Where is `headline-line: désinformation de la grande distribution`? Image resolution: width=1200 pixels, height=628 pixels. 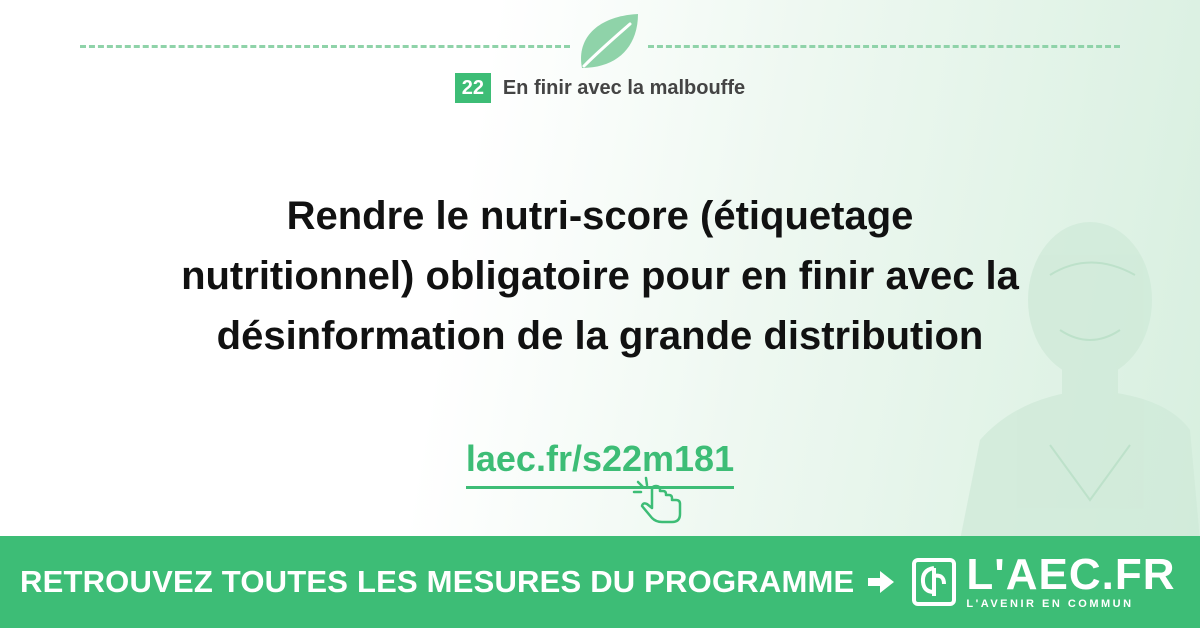 headline-line: désinformation de la grande distribution is located at coordinates (600, 336).